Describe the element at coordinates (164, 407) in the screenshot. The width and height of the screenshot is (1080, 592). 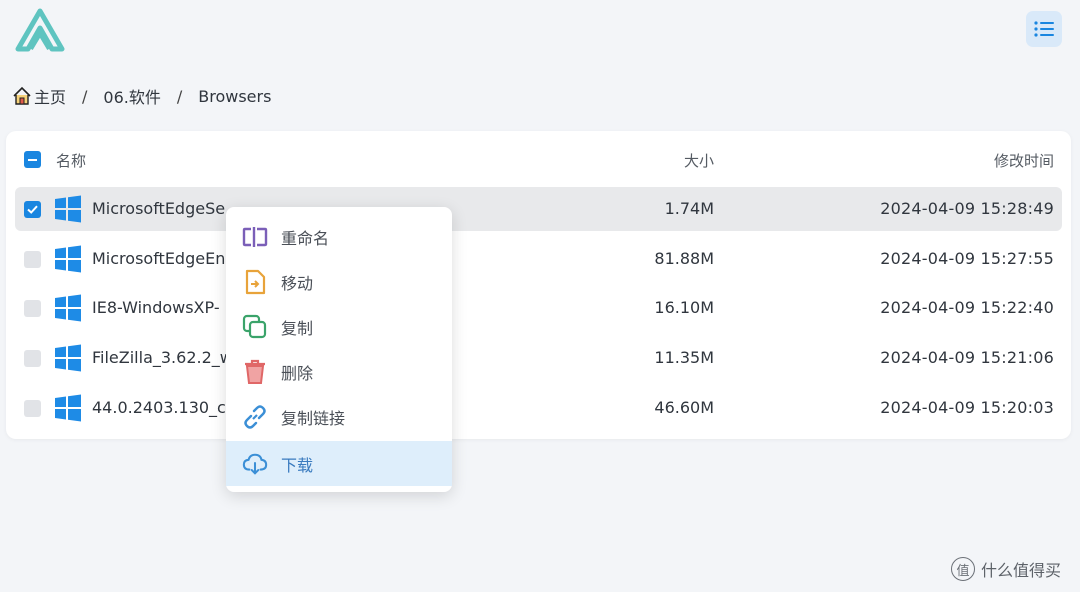
I see `file-name: 44.0.2403.130_ch` at that location.